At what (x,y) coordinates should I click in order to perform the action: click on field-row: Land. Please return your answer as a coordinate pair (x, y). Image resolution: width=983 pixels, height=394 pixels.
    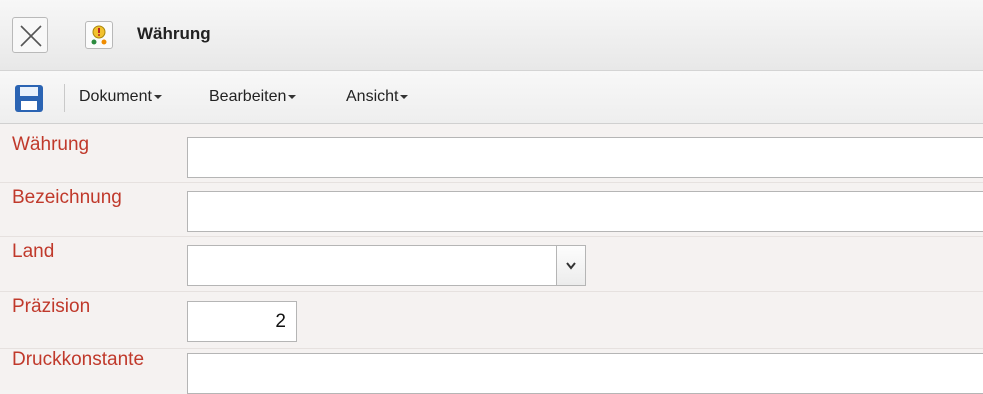
    Looking at the image, I should click on (491, 264).